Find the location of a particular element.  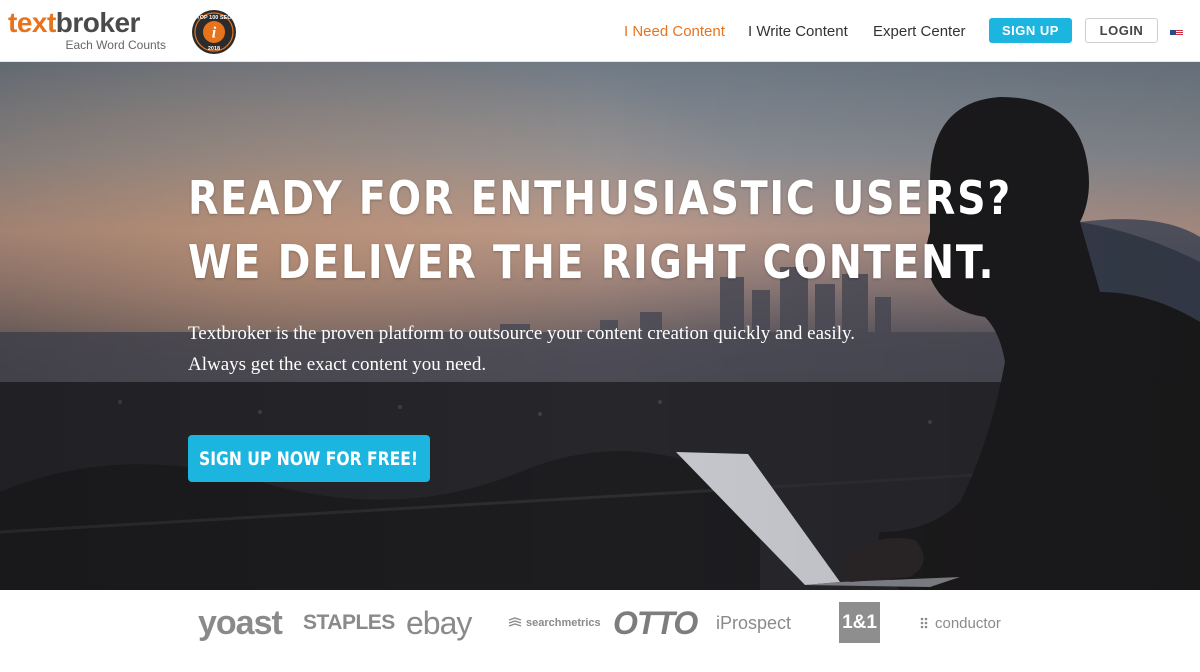

logo-wordmark: textbroker is located at coordinates (74, 23).